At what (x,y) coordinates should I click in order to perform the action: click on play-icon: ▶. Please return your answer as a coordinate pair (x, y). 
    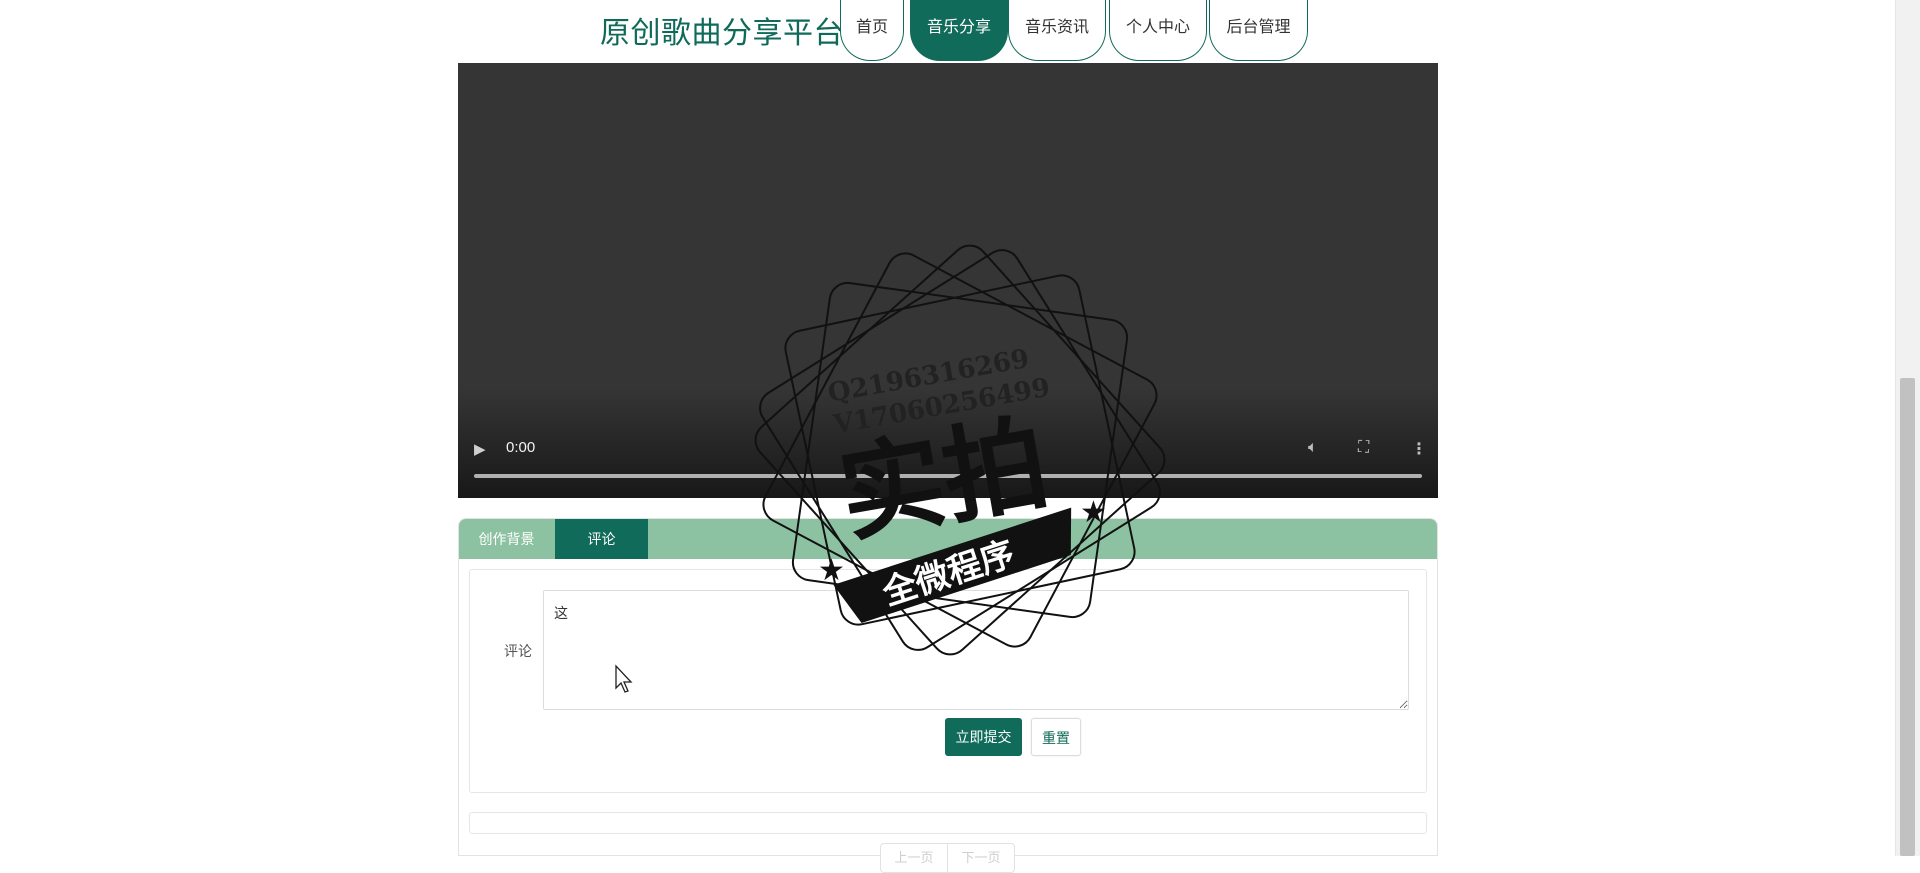
    Looking at the image, I should click on (480, 449).